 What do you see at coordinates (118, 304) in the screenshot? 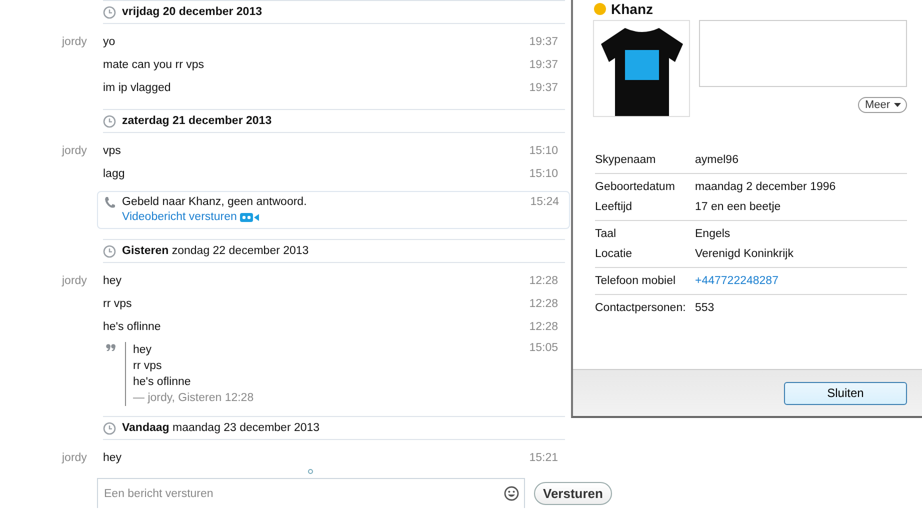
I see `message-text: rr vps` at bounding box center [118, 304].